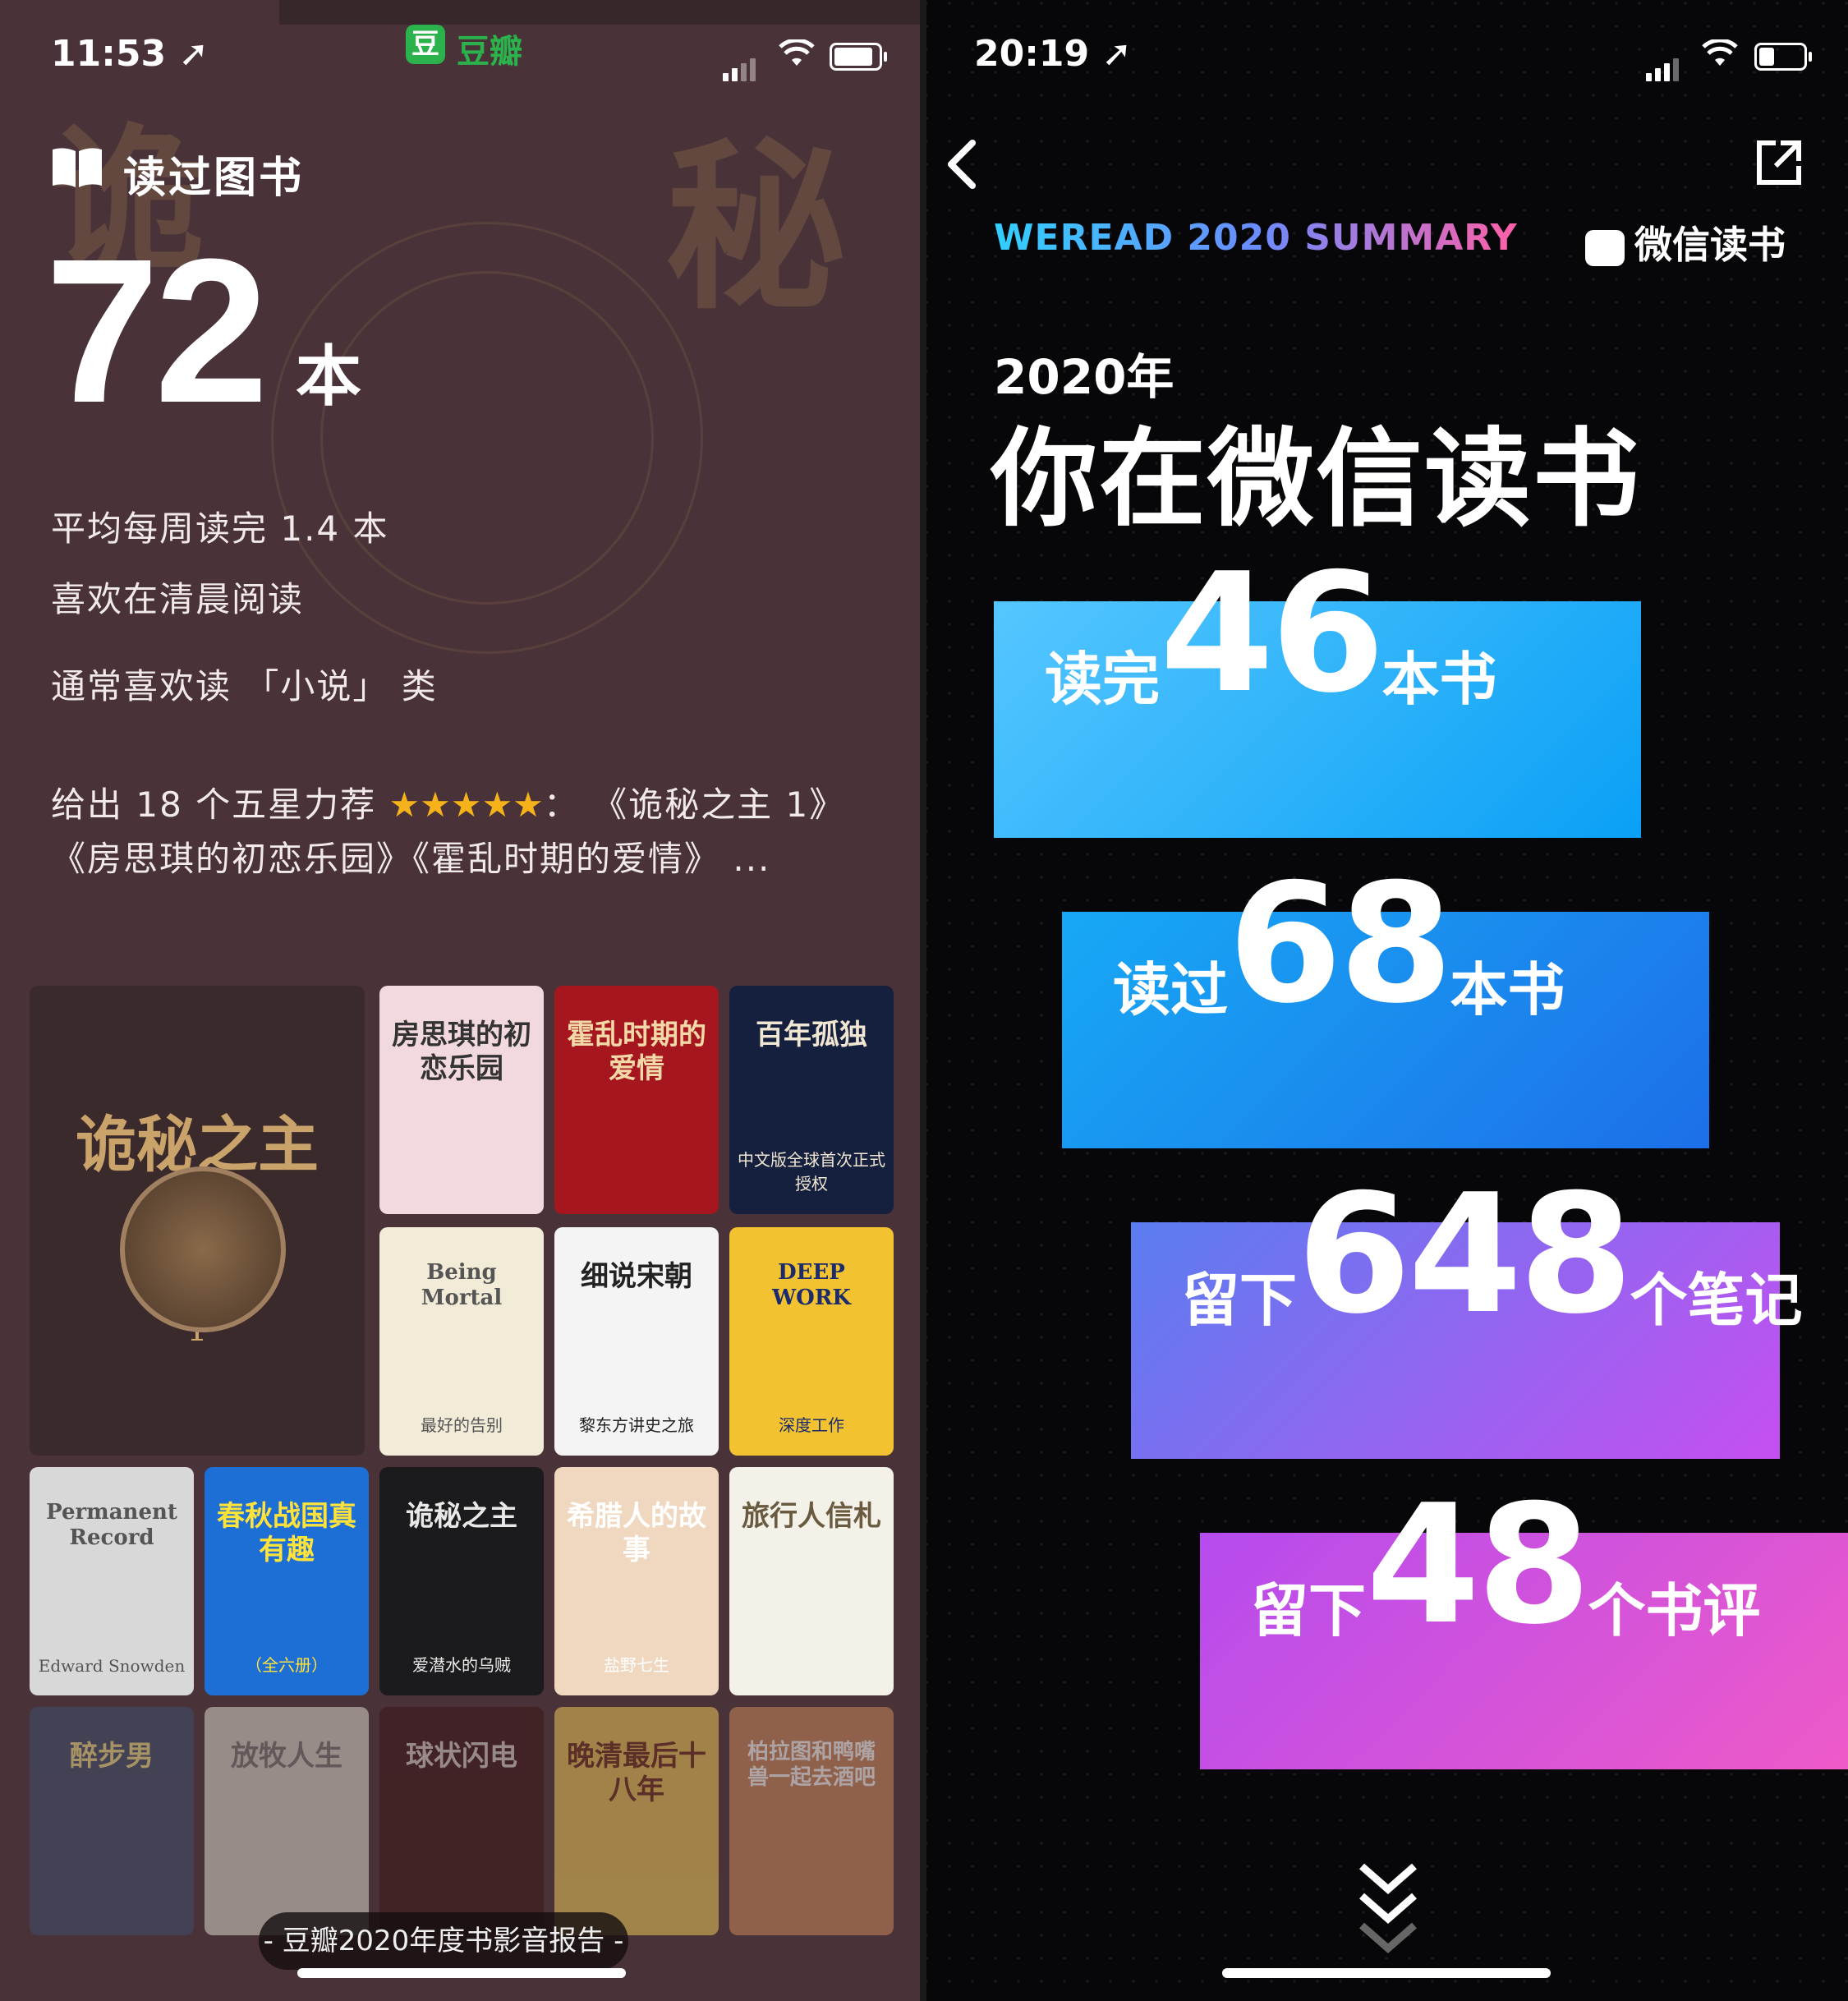  Describe the element at coordinates (461, 1517) in the screenshot. I see `book-cover-title: 诡秘之主` at that location.